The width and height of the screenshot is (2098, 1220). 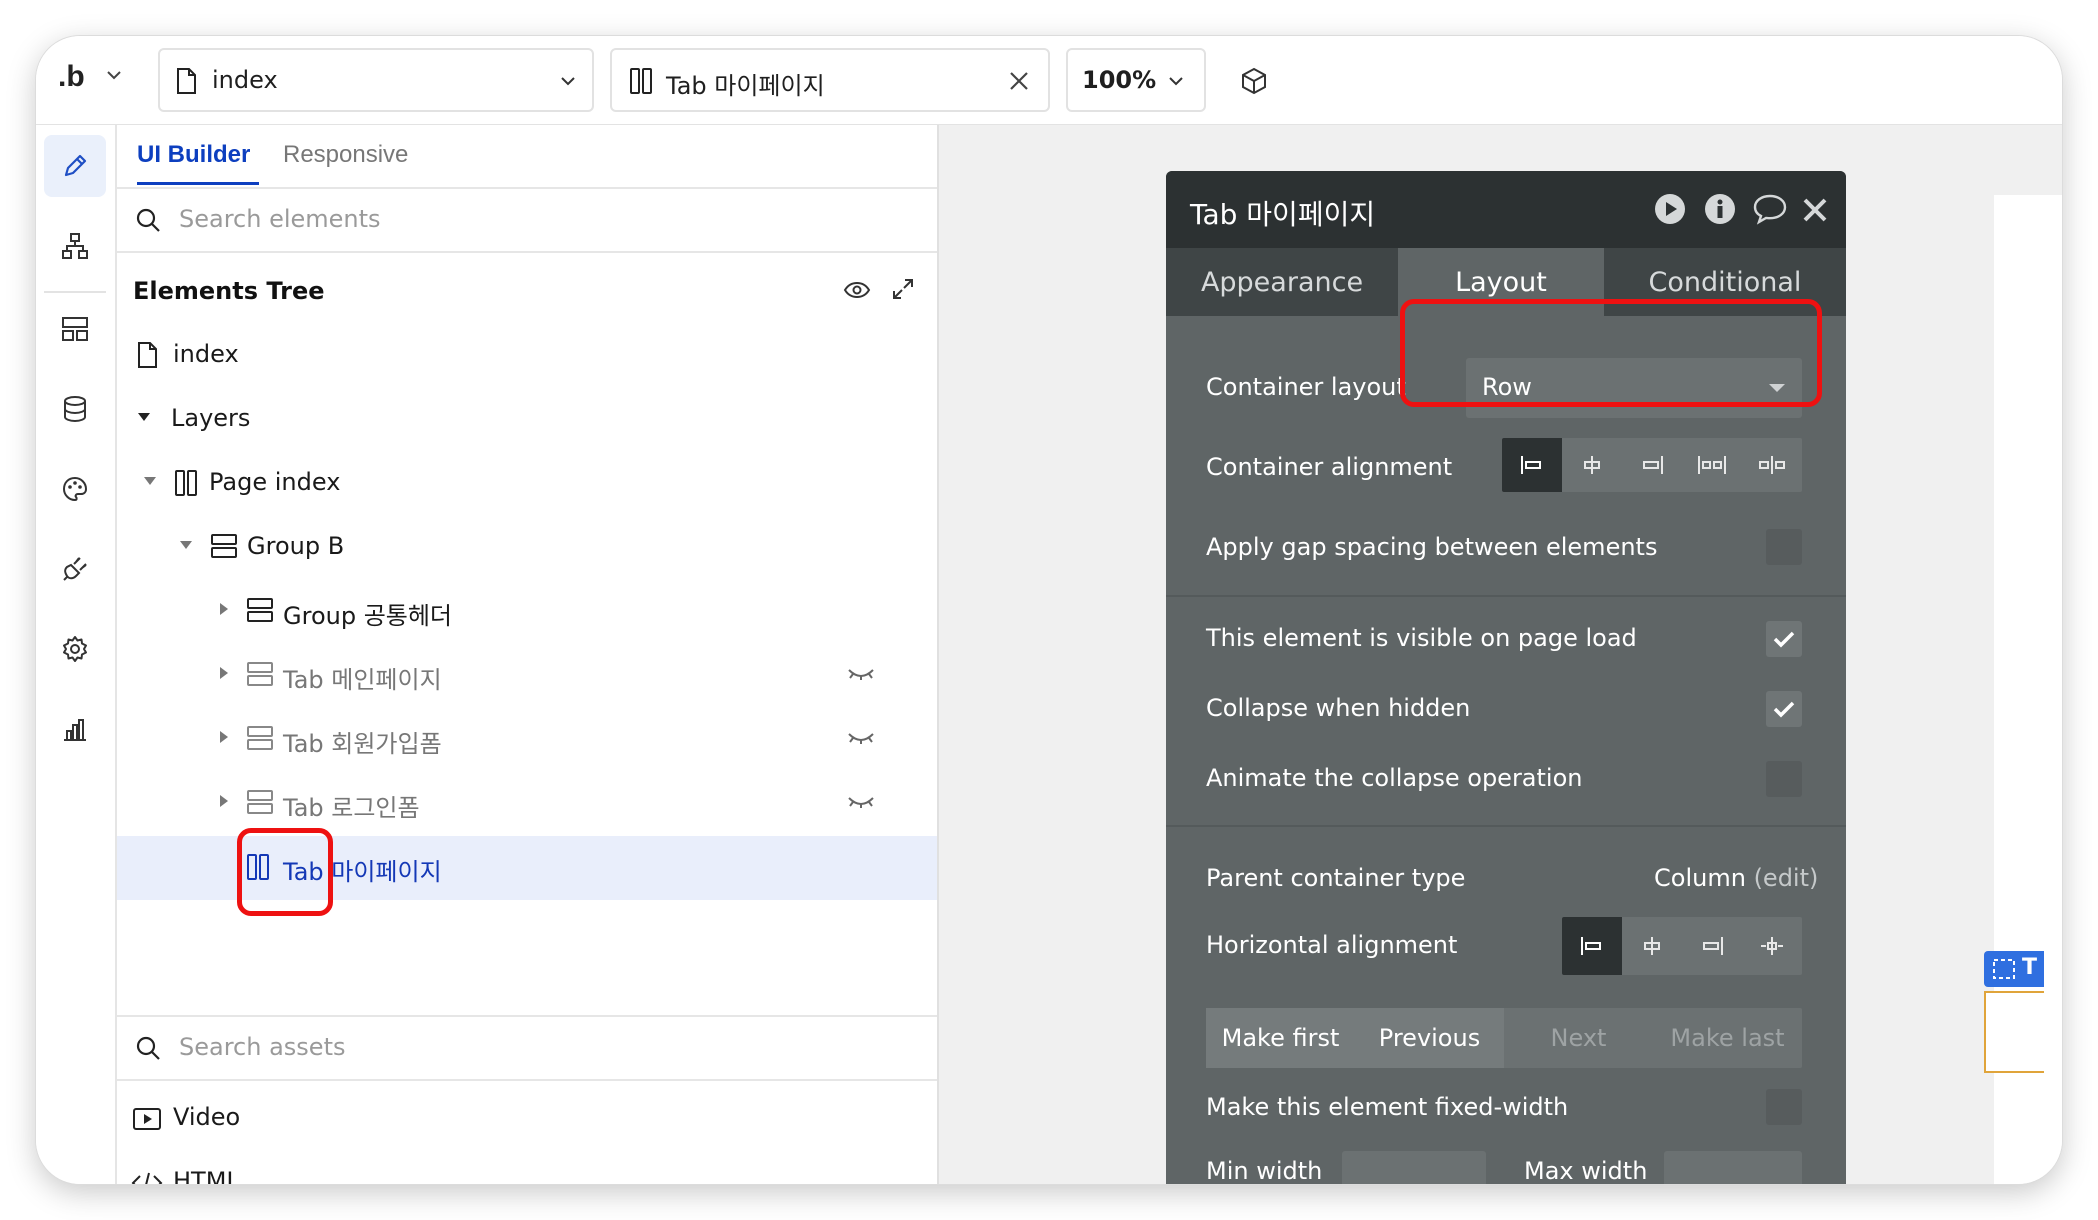 I want to click on min-width-input, so click(x=1414, y=1167).